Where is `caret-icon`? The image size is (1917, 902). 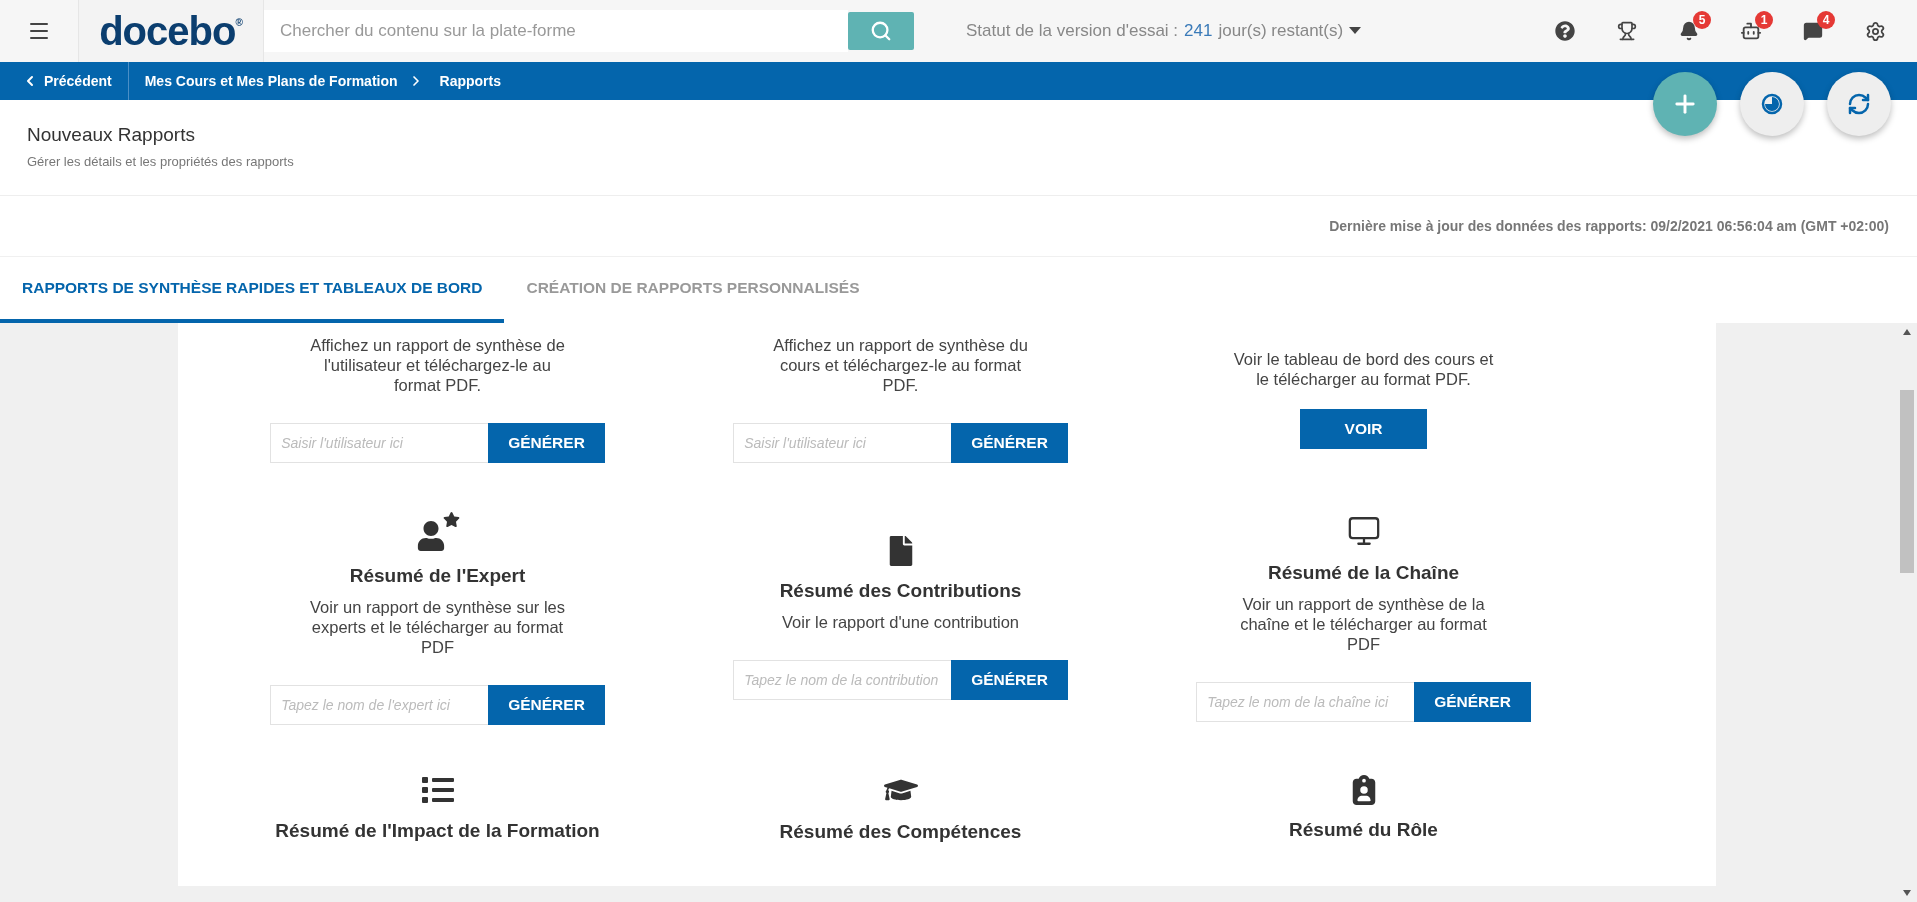
caret-icon is located at coordinates (1355, 31).